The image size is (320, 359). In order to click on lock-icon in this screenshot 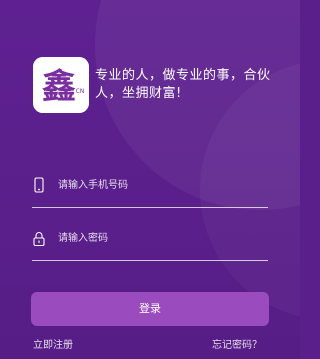, I will do `click(39, 239)`.